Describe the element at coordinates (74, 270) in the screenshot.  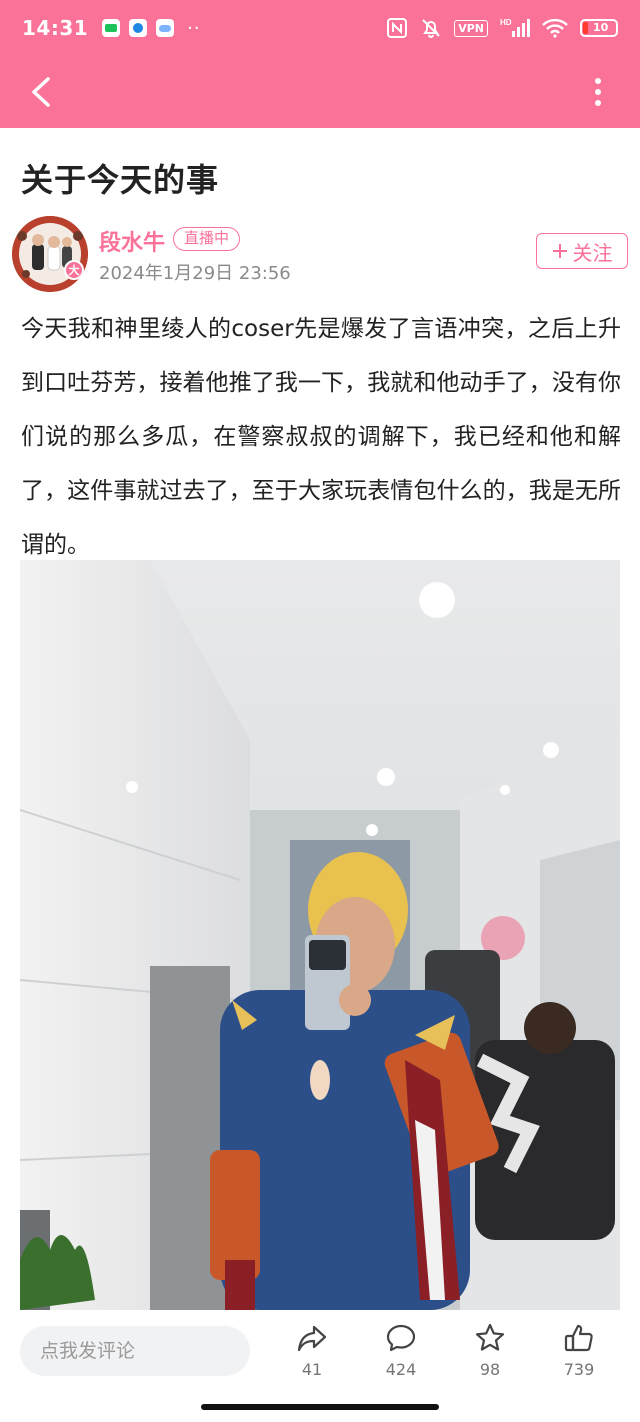
I see `level-badge: 大` at that location.